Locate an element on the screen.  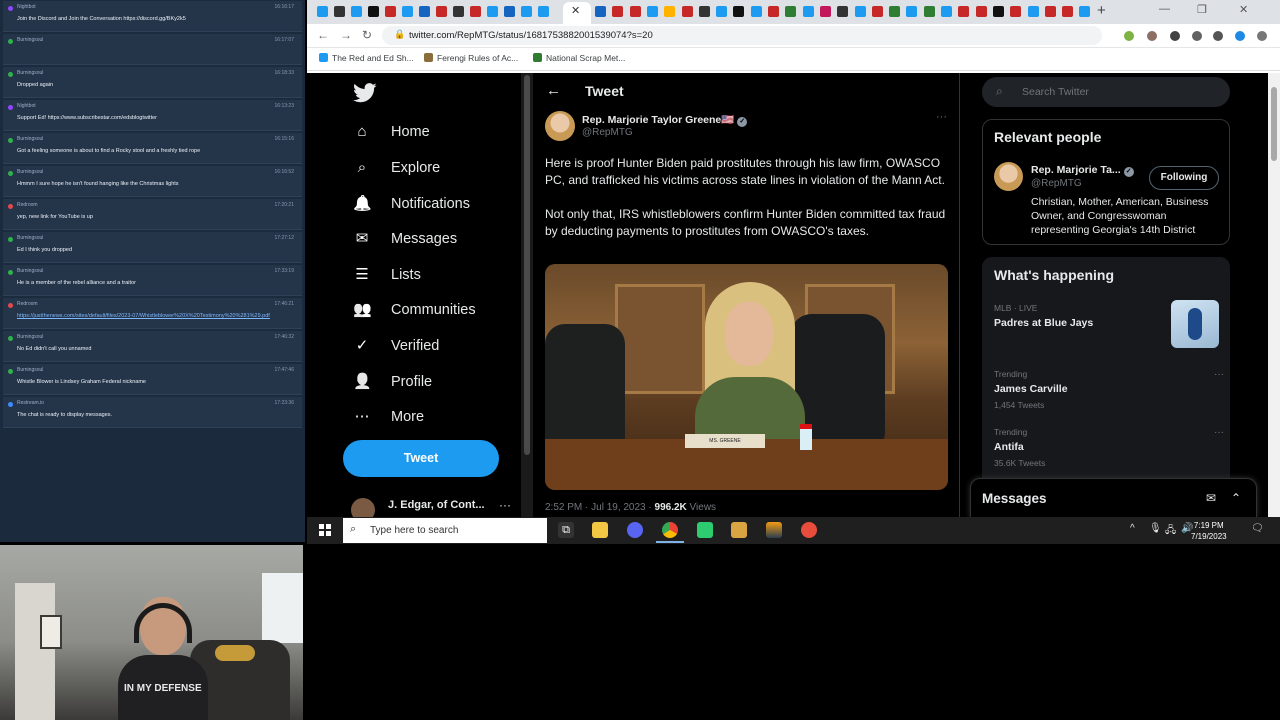
search-input: ⌕ Search Twitter is located at coordinates (1106, 92).